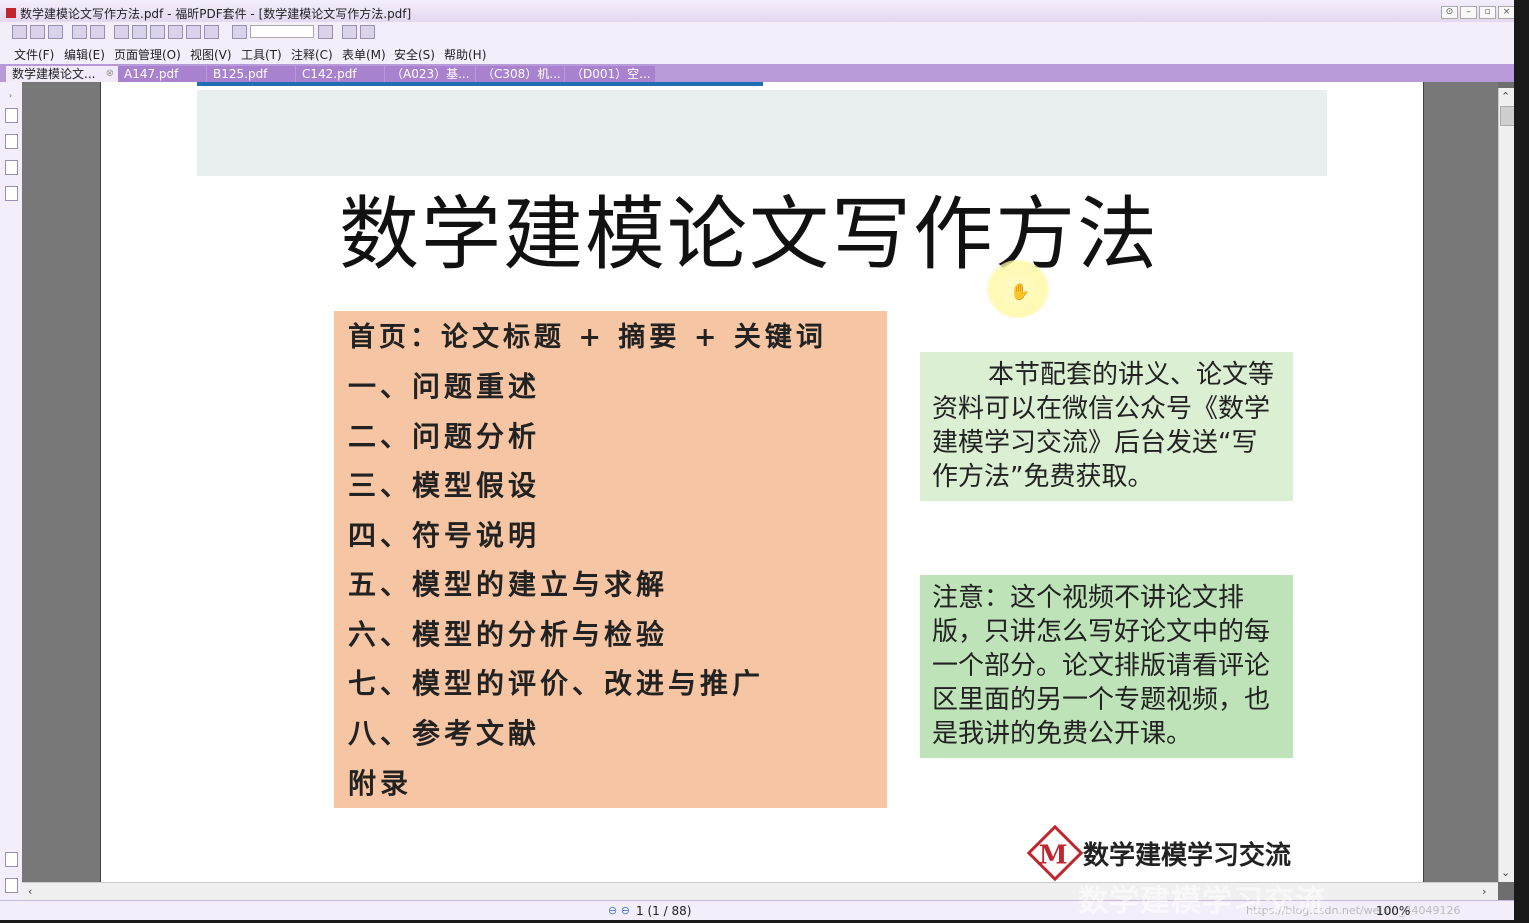  I want to click on save-all-icon, so click(55, 32).